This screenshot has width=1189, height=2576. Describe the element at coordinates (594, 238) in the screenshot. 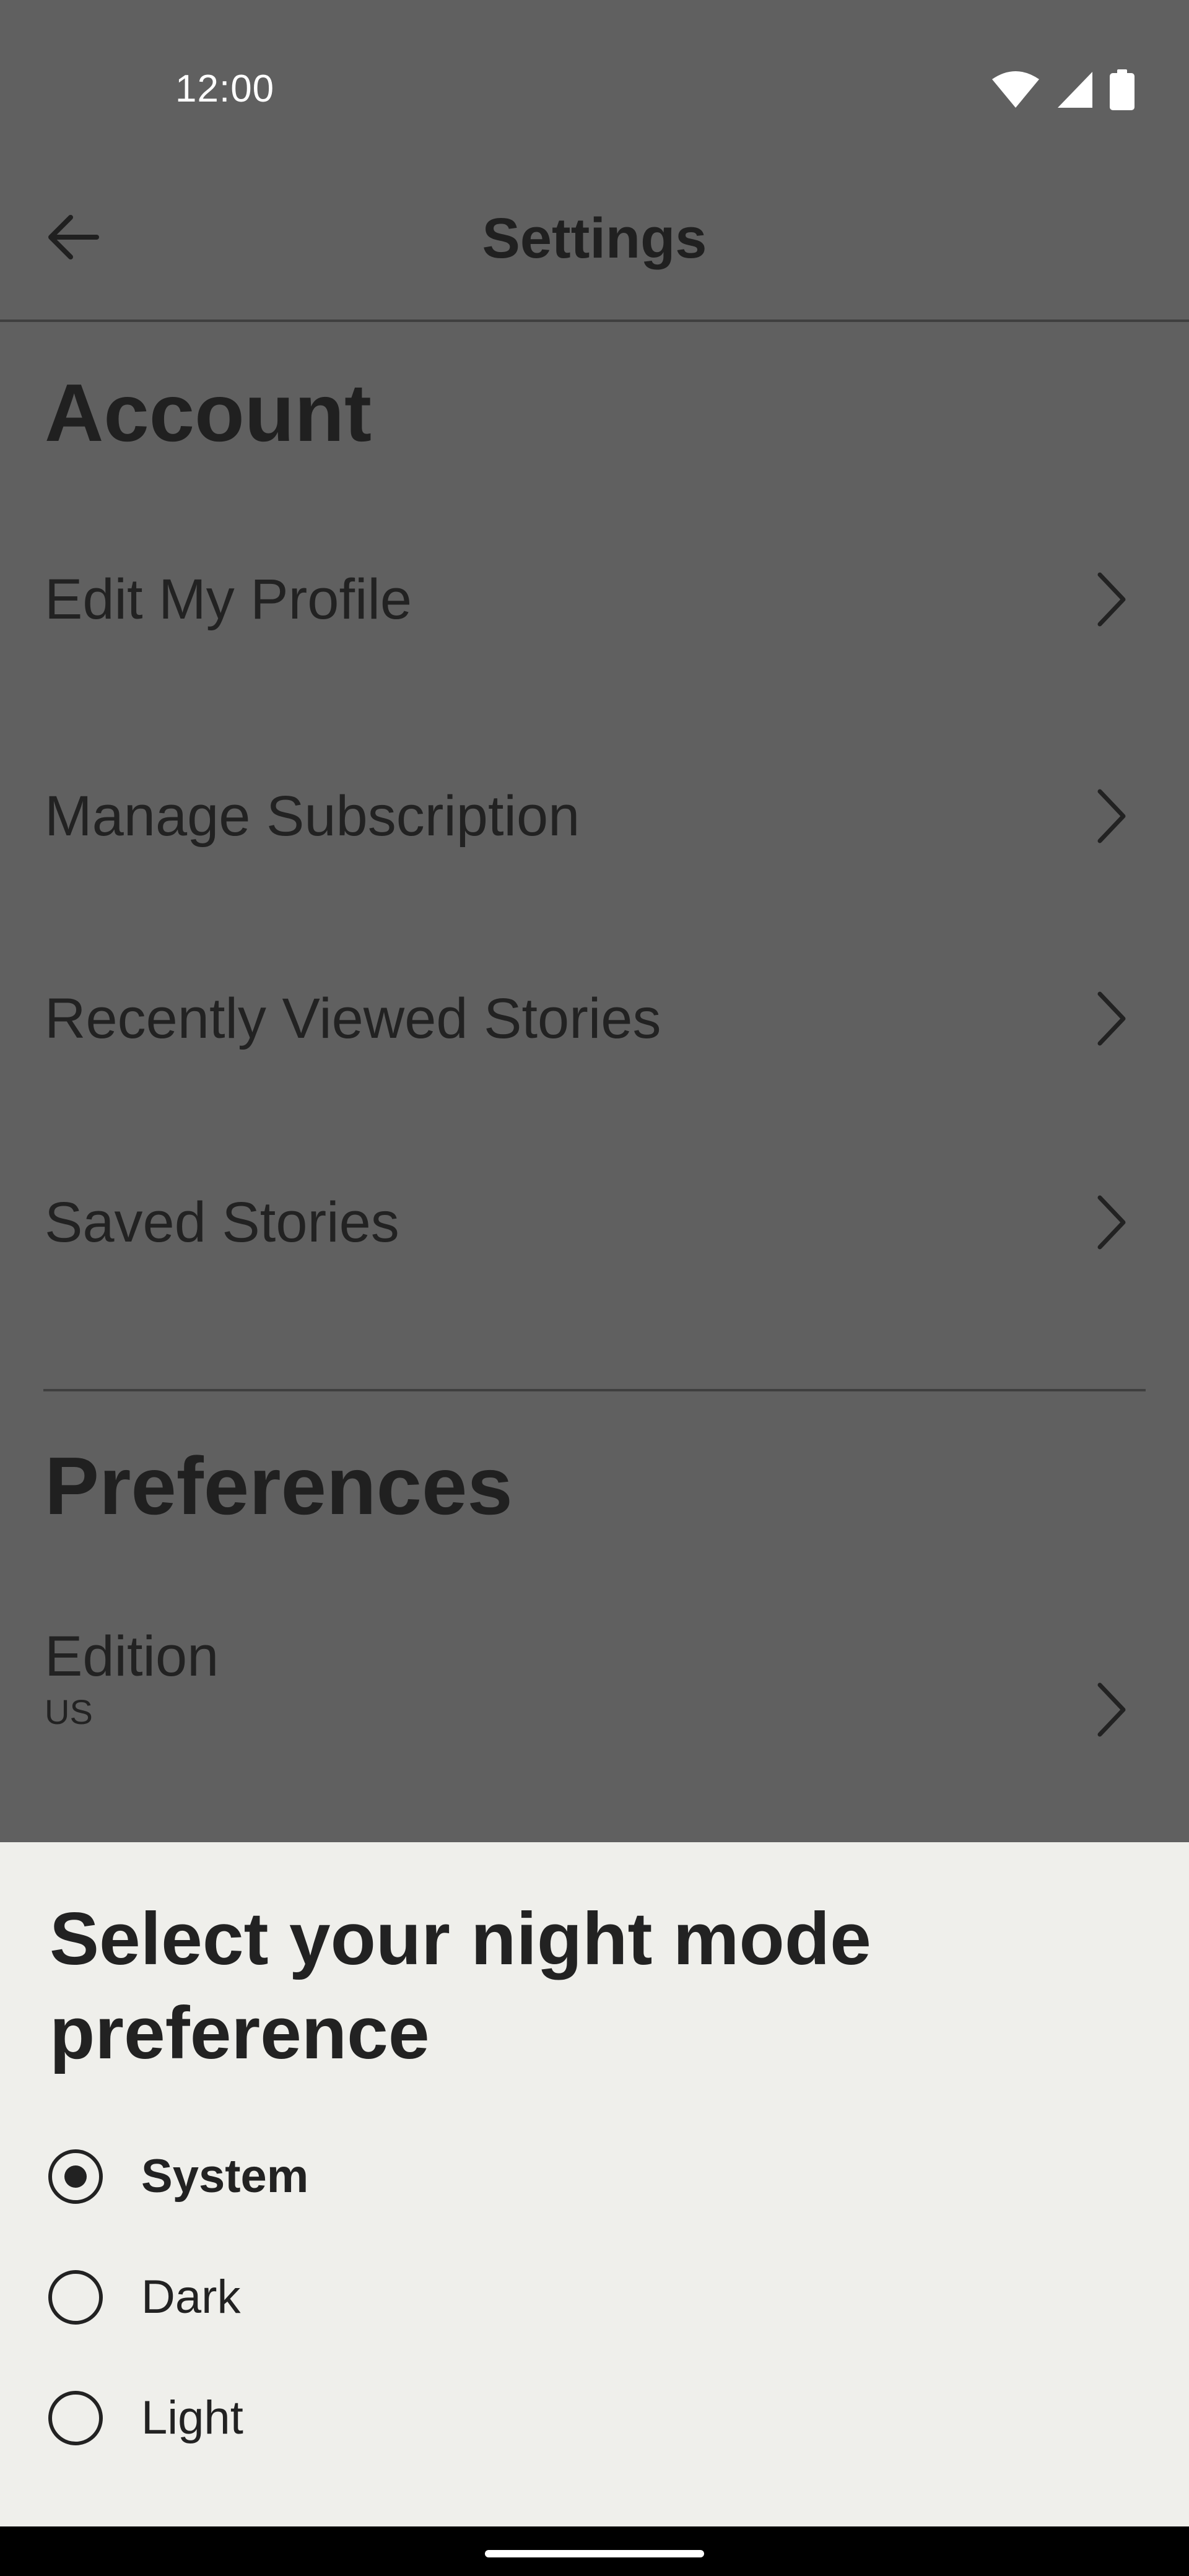

I see `page-title: Settings` at that location.